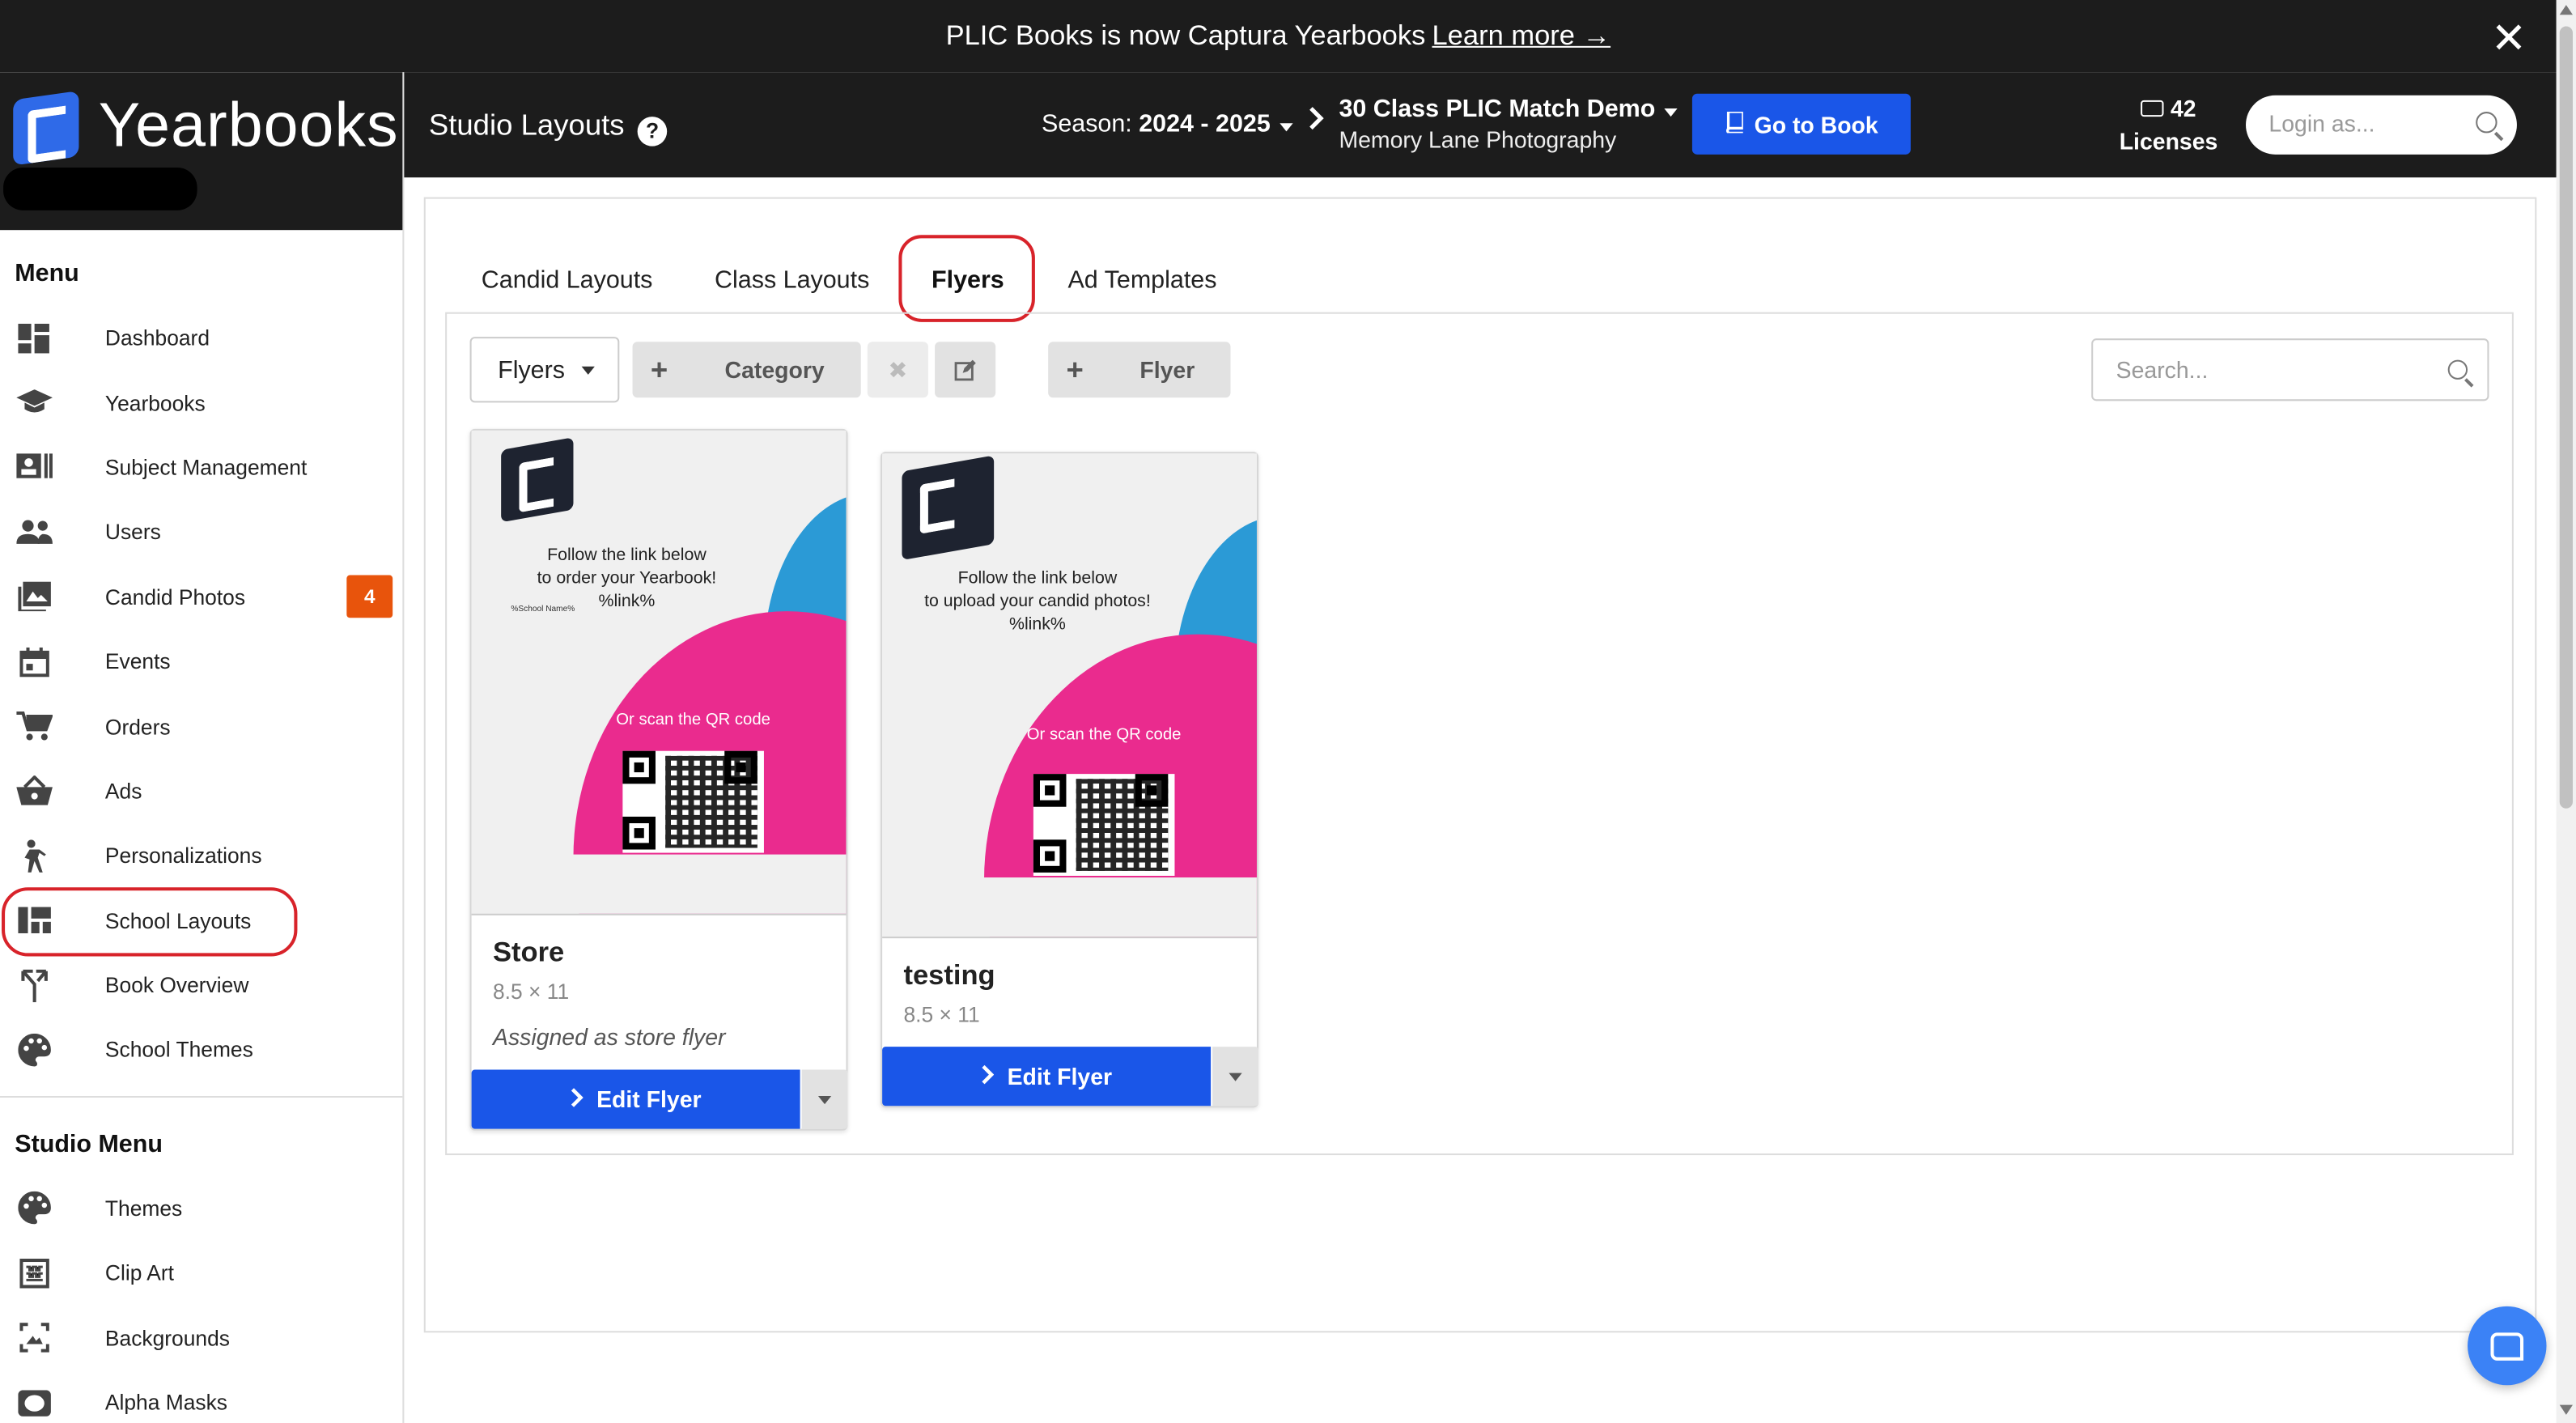 Image resolution: width=2576 pixels, height=1423 pixels. What do you see at coordinates (543, 610) in the screenshot?
I see `flyer-school-name: %School Name%` at bounding box center [543, 610].